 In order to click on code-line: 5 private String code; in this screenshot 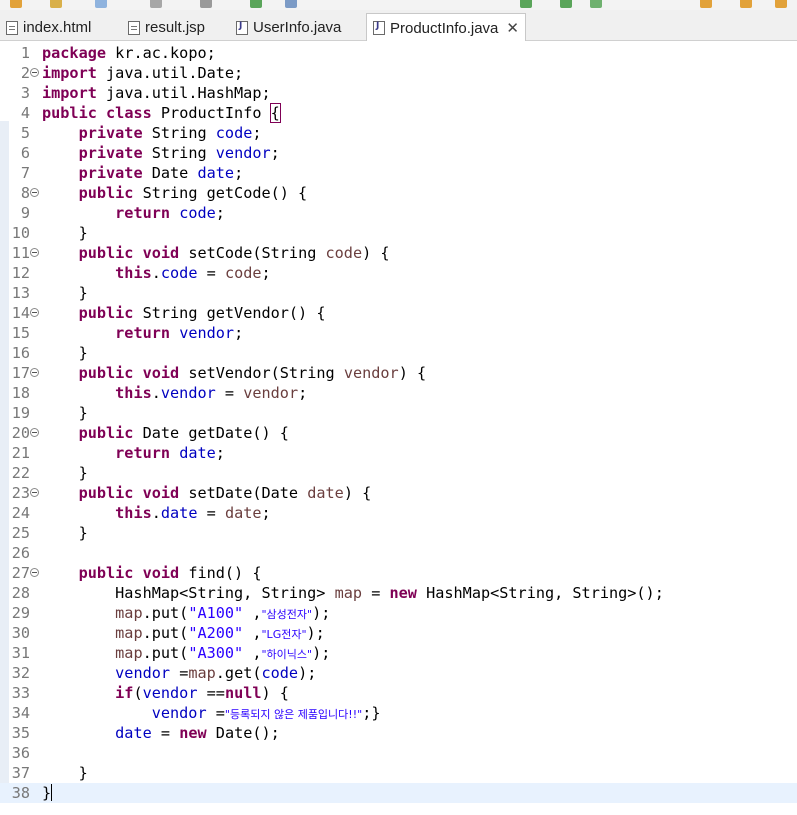, I will do `click(398, 133)`.